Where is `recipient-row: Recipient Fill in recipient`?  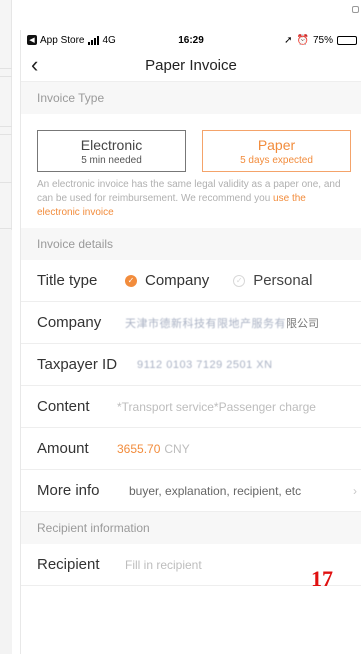 recipient-row: Recipient Fill in recipient is located at coordinates (191, 565).